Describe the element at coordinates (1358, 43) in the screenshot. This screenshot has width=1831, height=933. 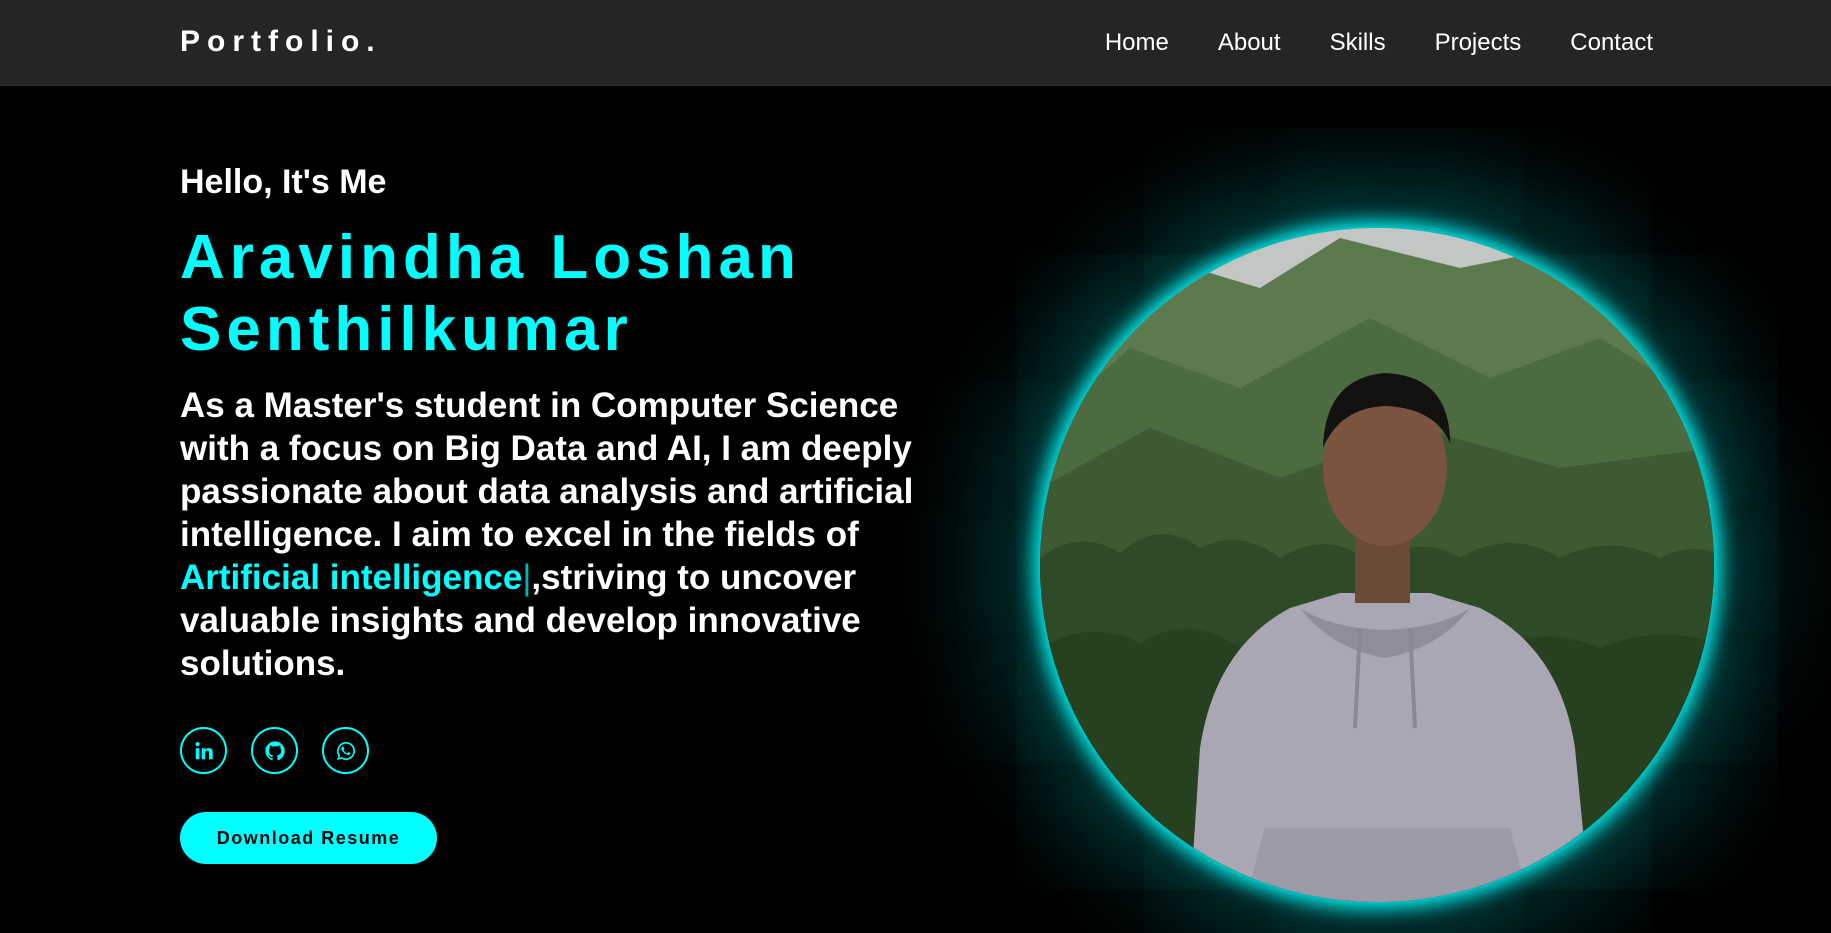
I see `nav-link-skills: Skills` at that location.